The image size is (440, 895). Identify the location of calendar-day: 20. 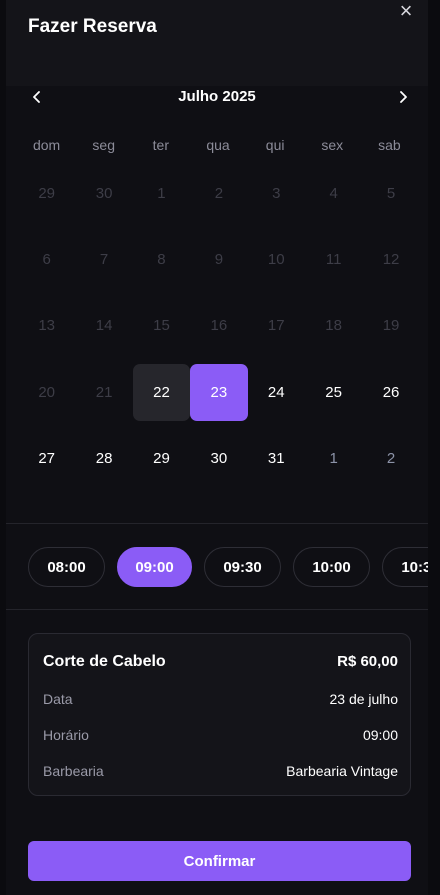
(47, 392).